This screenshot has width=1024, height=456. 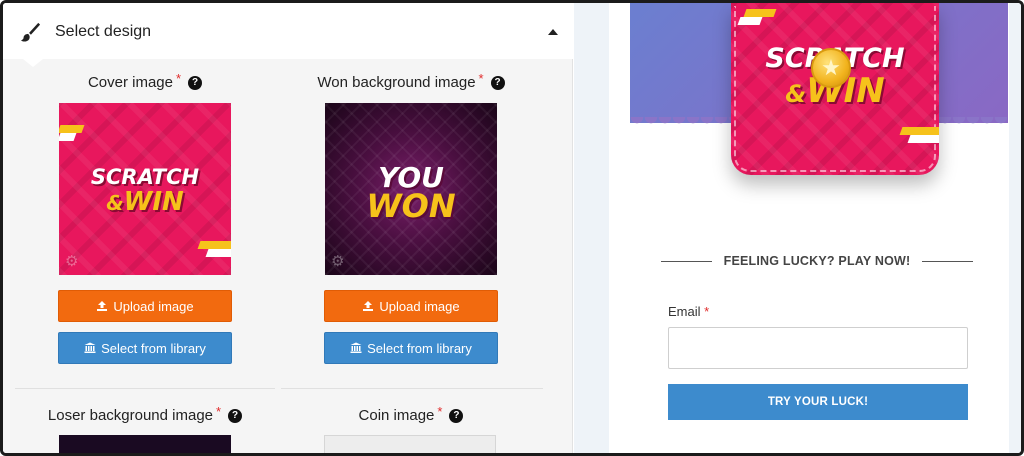 What do you see at coordinates (818, 348) in the screenshot?
I see `email-input` at bounding box center [818, 348].